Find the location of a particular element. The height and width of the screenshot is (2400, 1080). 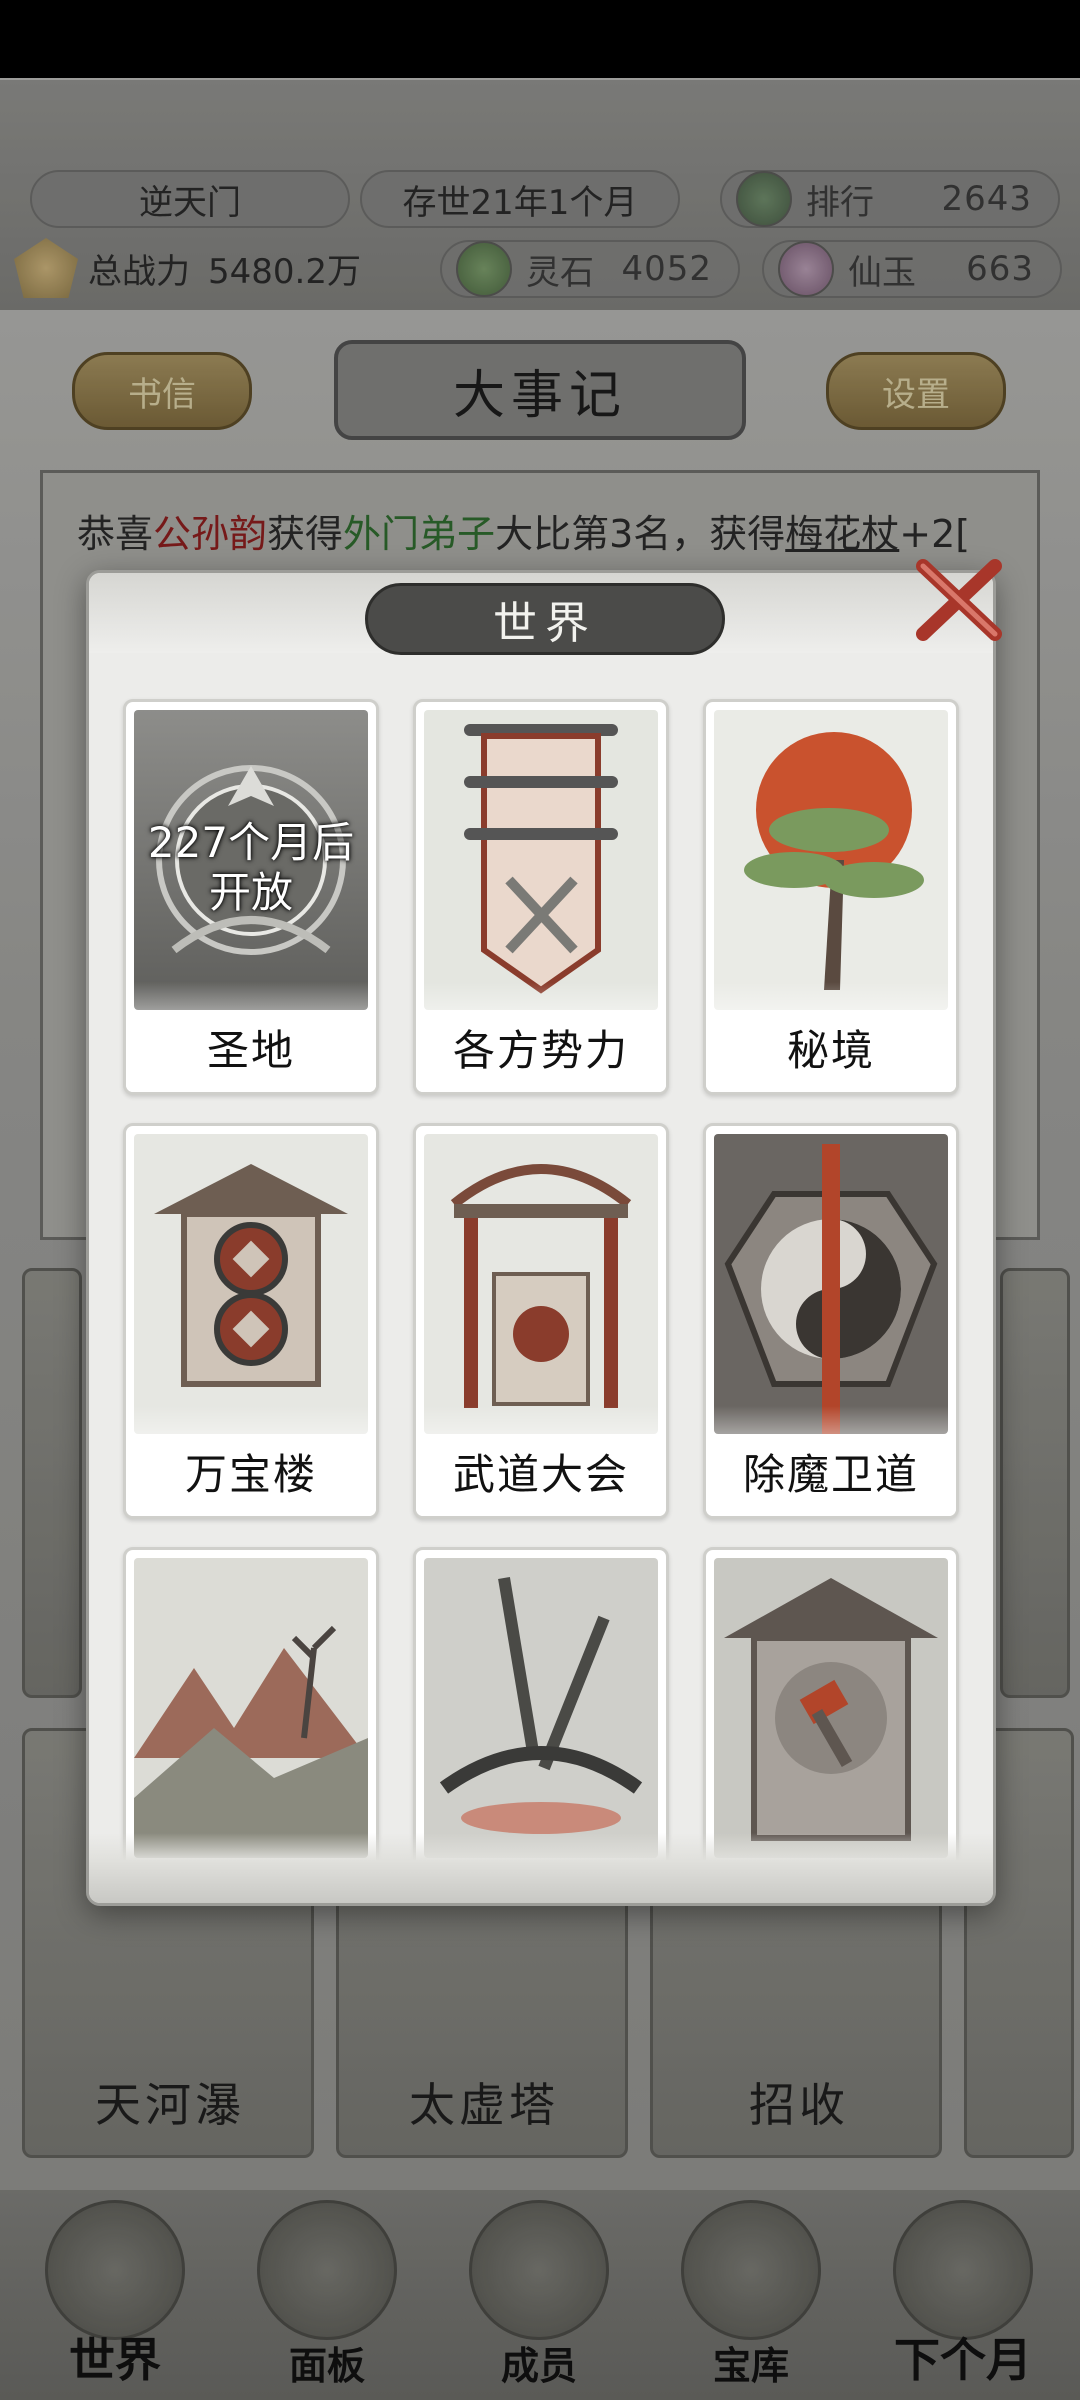

card-factions: 各方势力 is located at coordinates (541, 897).